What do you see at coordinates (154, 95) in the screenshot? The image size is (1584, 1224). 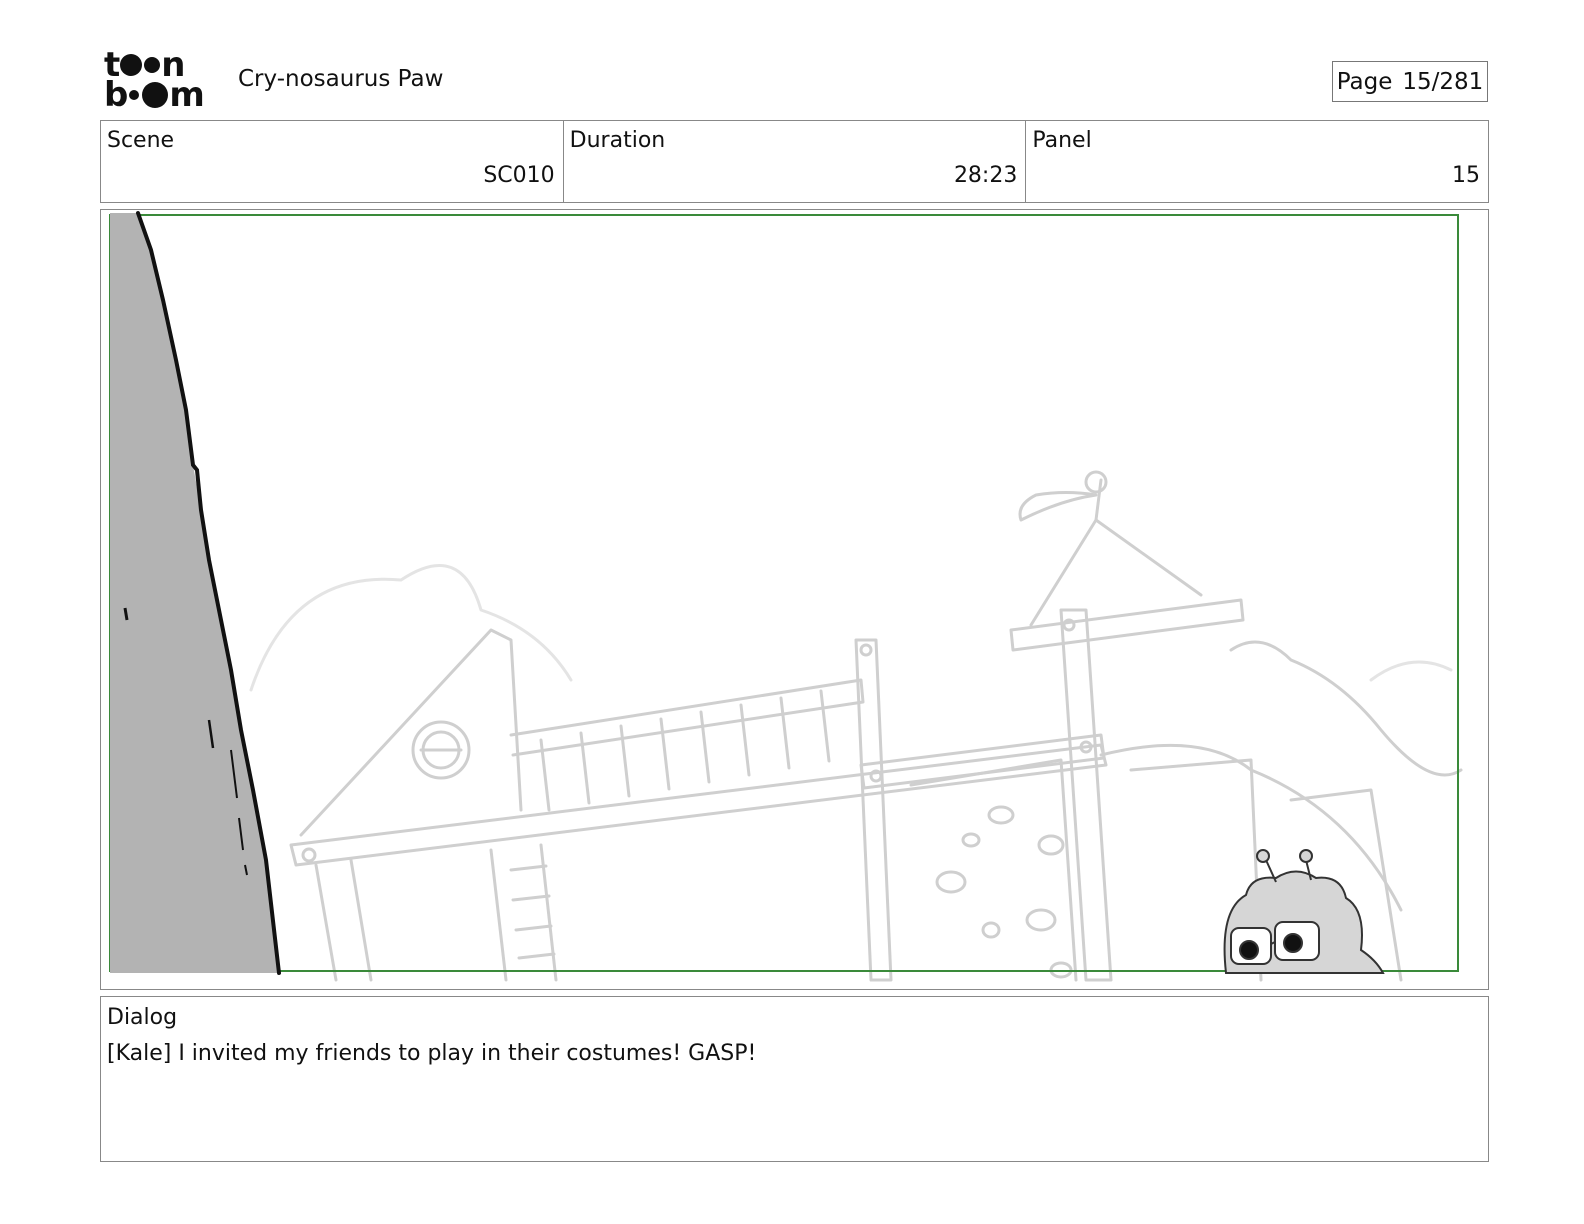 I see `logo-row-bottom: bm` at bounding box center [154, 95].